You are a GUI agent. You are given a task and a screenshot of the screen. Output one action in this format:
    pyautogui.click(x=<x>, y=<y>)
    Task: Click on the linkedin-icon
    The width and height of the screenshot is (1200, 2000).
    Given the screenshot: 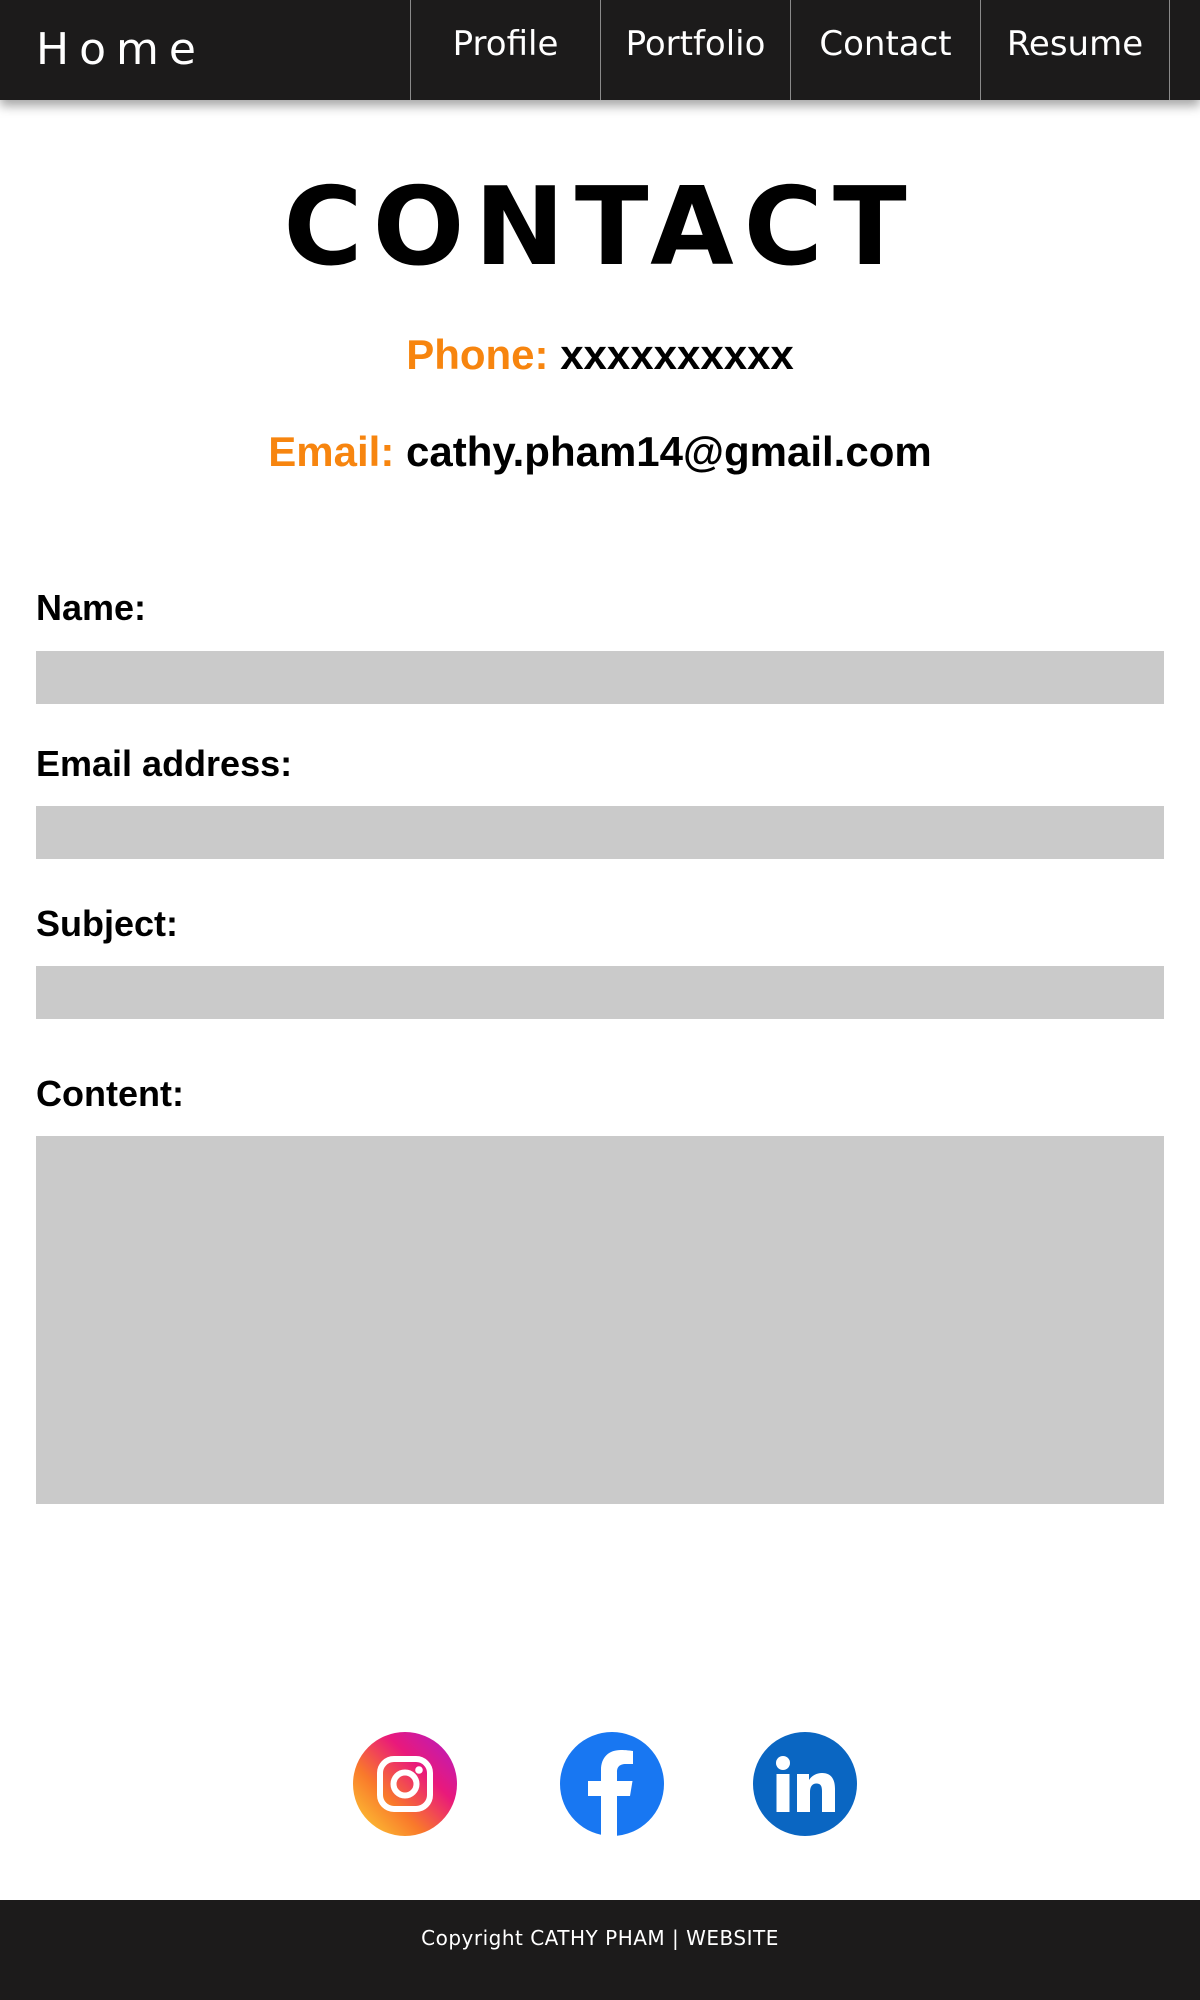 What is the action you would take?
    pyautogui.click(x=805, y=1784)
    